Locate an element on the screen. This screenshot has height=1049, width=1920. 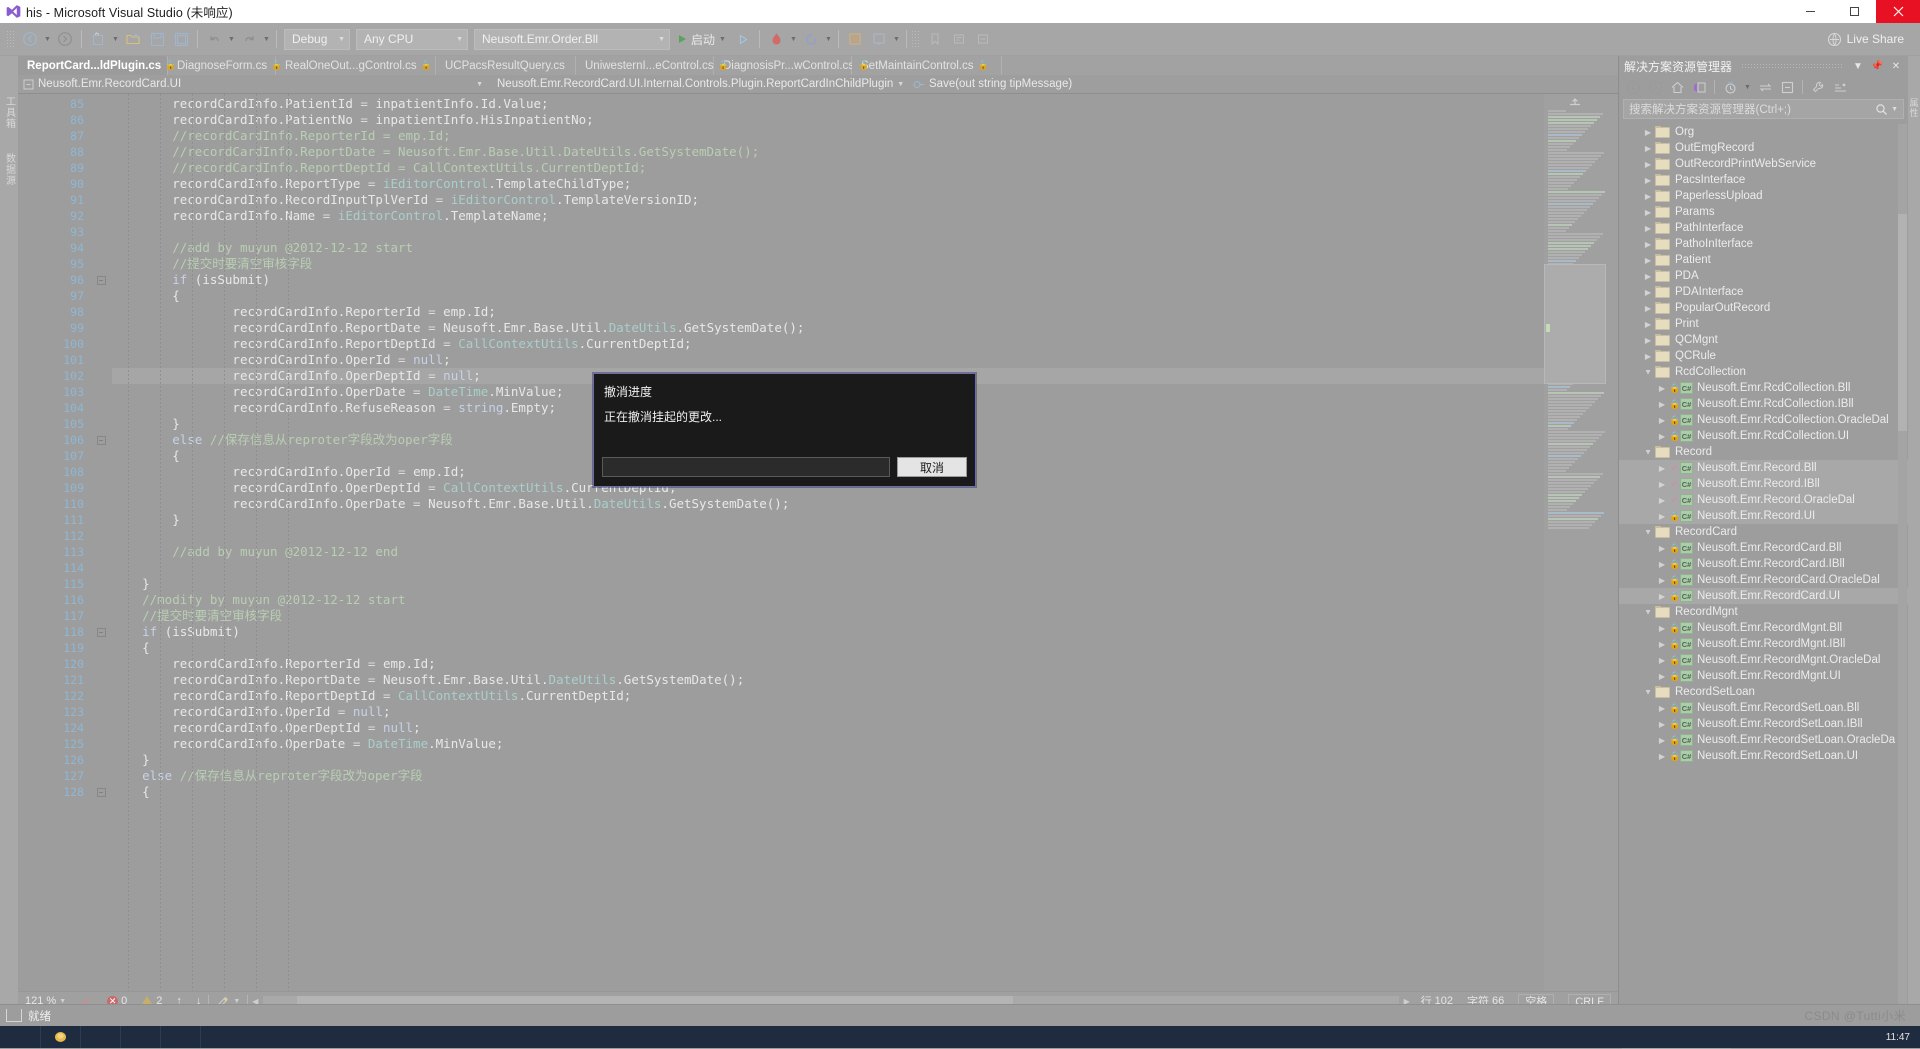
outlining-marker: − is located at coordinates (101, 632).